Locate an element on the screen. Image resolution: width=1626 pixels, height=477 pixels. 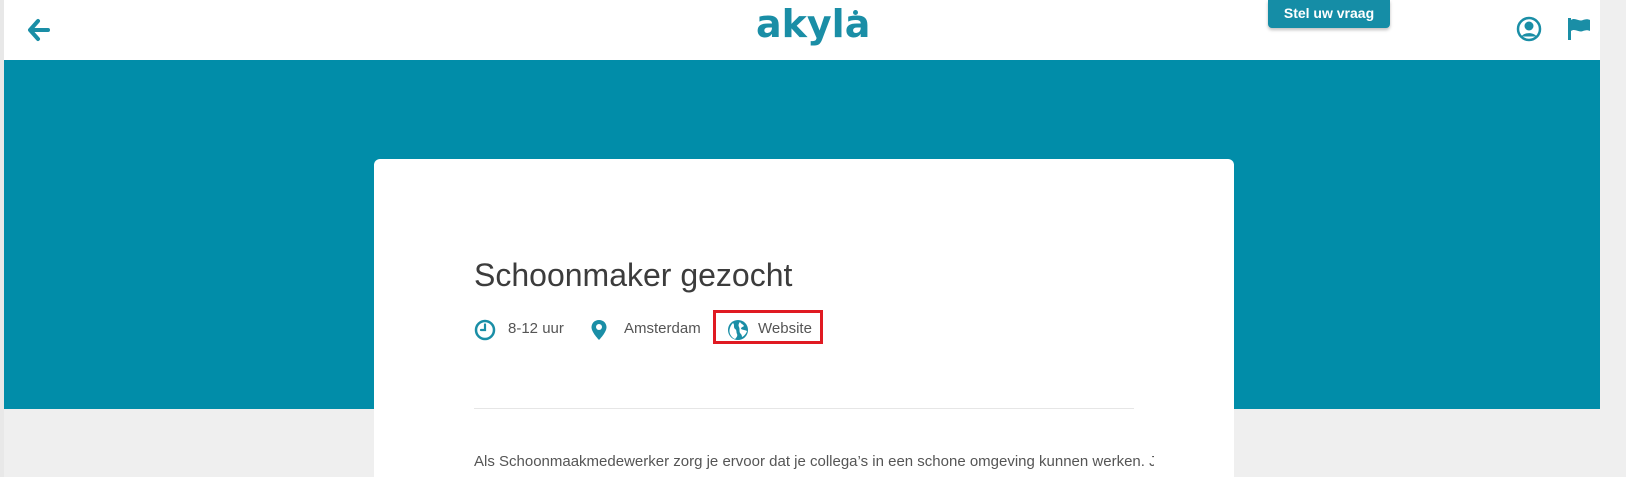
globe-icon is located at coordinates (738, 330).